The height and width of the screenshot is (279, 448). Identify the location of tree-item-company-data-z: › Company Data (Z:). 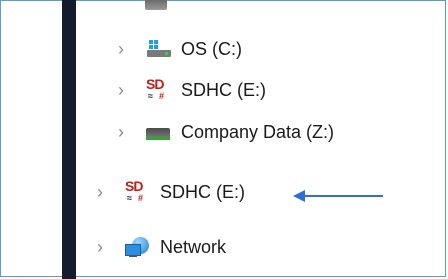
(223, 132).